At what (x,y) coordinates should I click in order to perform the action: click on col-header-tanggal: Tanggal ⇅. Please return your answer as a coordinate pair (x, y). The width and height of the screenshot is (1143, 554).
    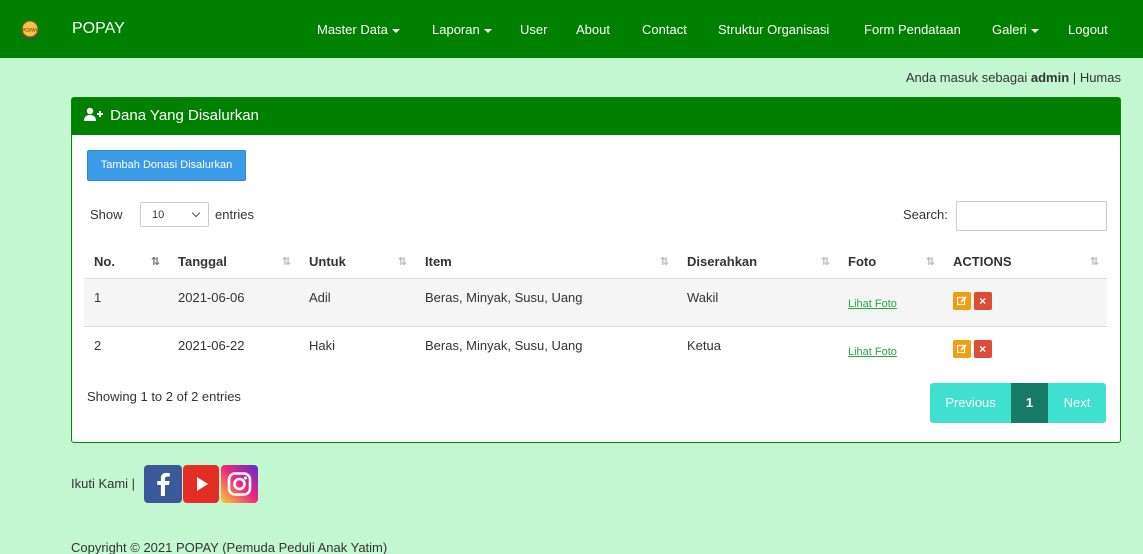
    Looking at the image, I should click on (233, 261).